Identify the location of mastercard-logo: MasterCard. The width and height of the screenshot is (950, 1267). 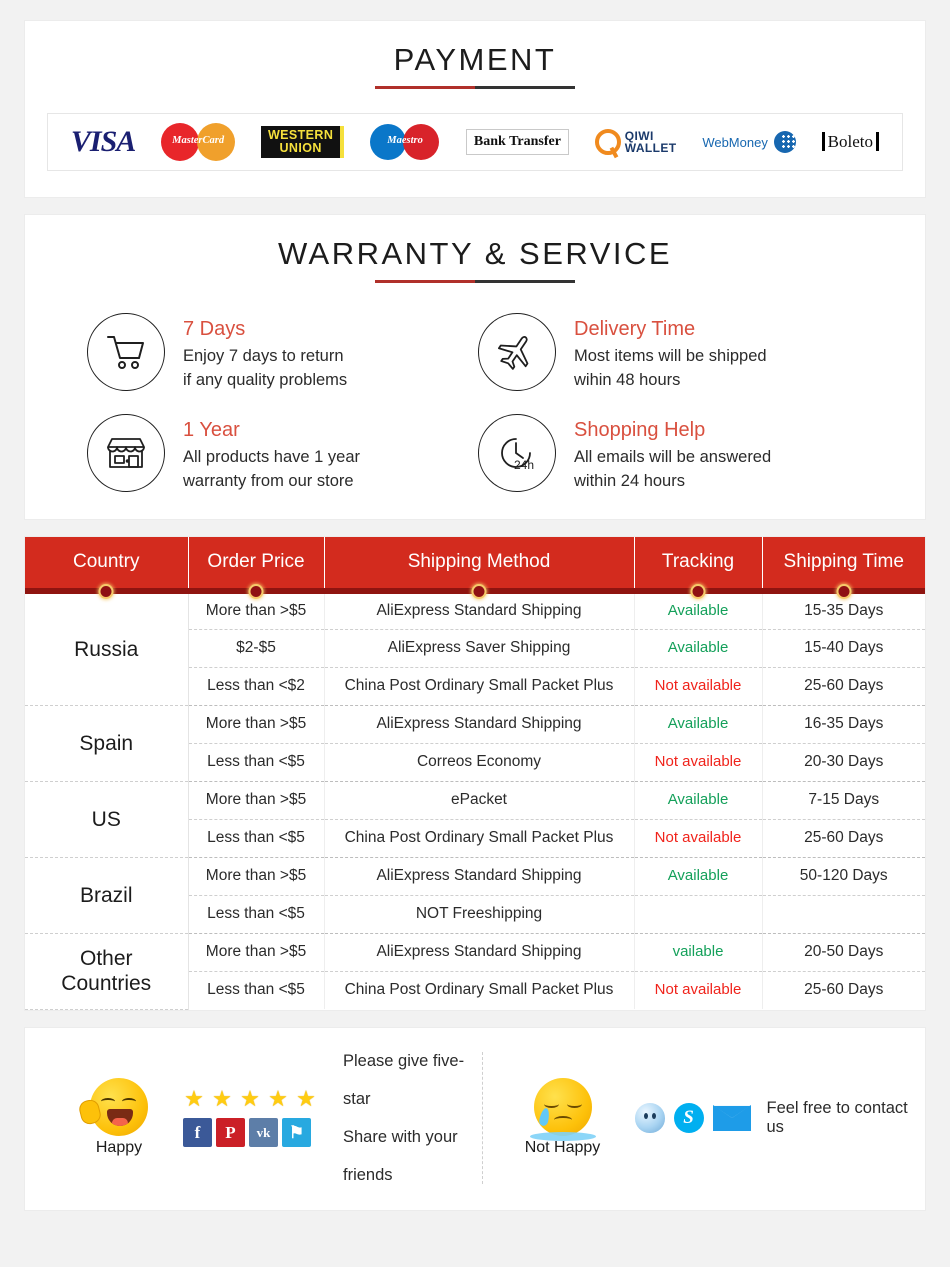
(198, 142).